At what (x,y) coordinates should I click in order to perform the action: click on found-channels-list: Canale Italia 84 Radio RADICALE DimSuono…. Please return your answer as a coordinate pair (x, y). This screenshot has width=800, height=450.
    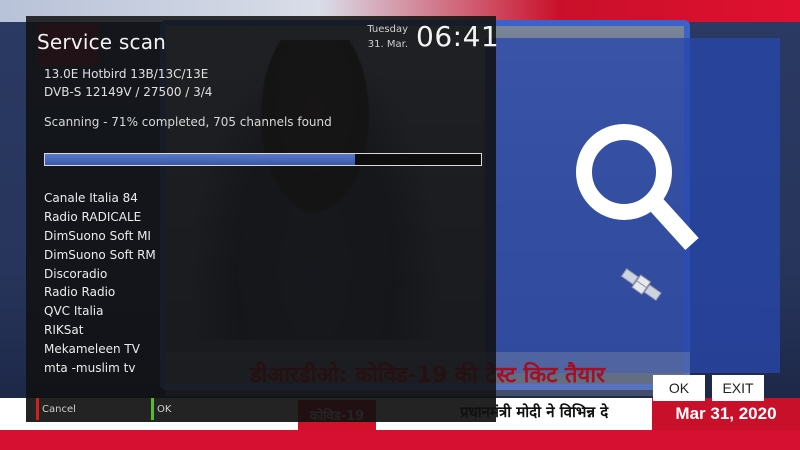
    Looking at the image, I should click on (100, 283).